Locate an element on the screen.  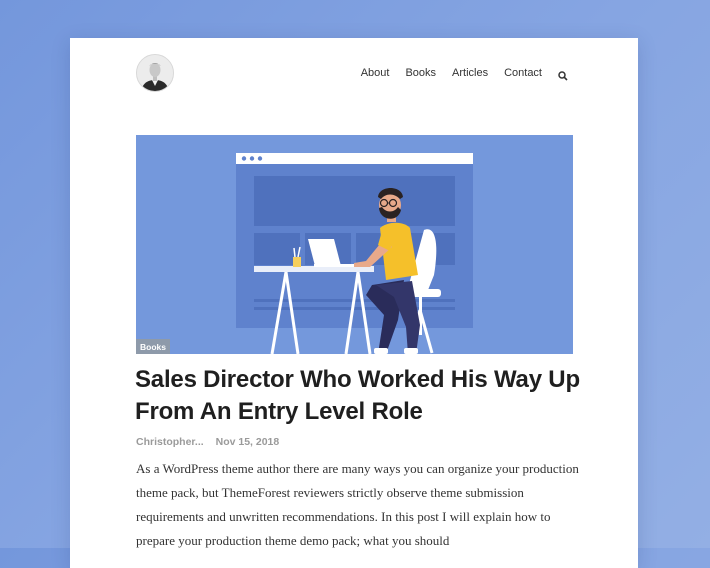
post-date: Nov 15, 2018 is located at coordinates (247, 442).